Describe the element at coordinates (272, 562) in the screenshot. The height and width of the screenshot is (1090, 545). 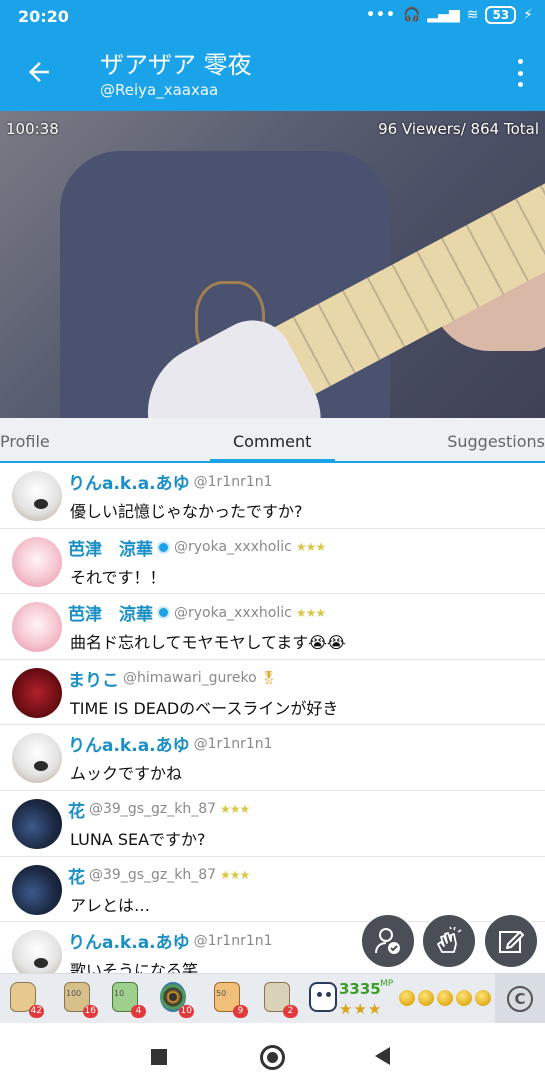
I see `comment-item: 芭津 涼華 @ryoka_xxxholic ★★★ それです！！` at that location.